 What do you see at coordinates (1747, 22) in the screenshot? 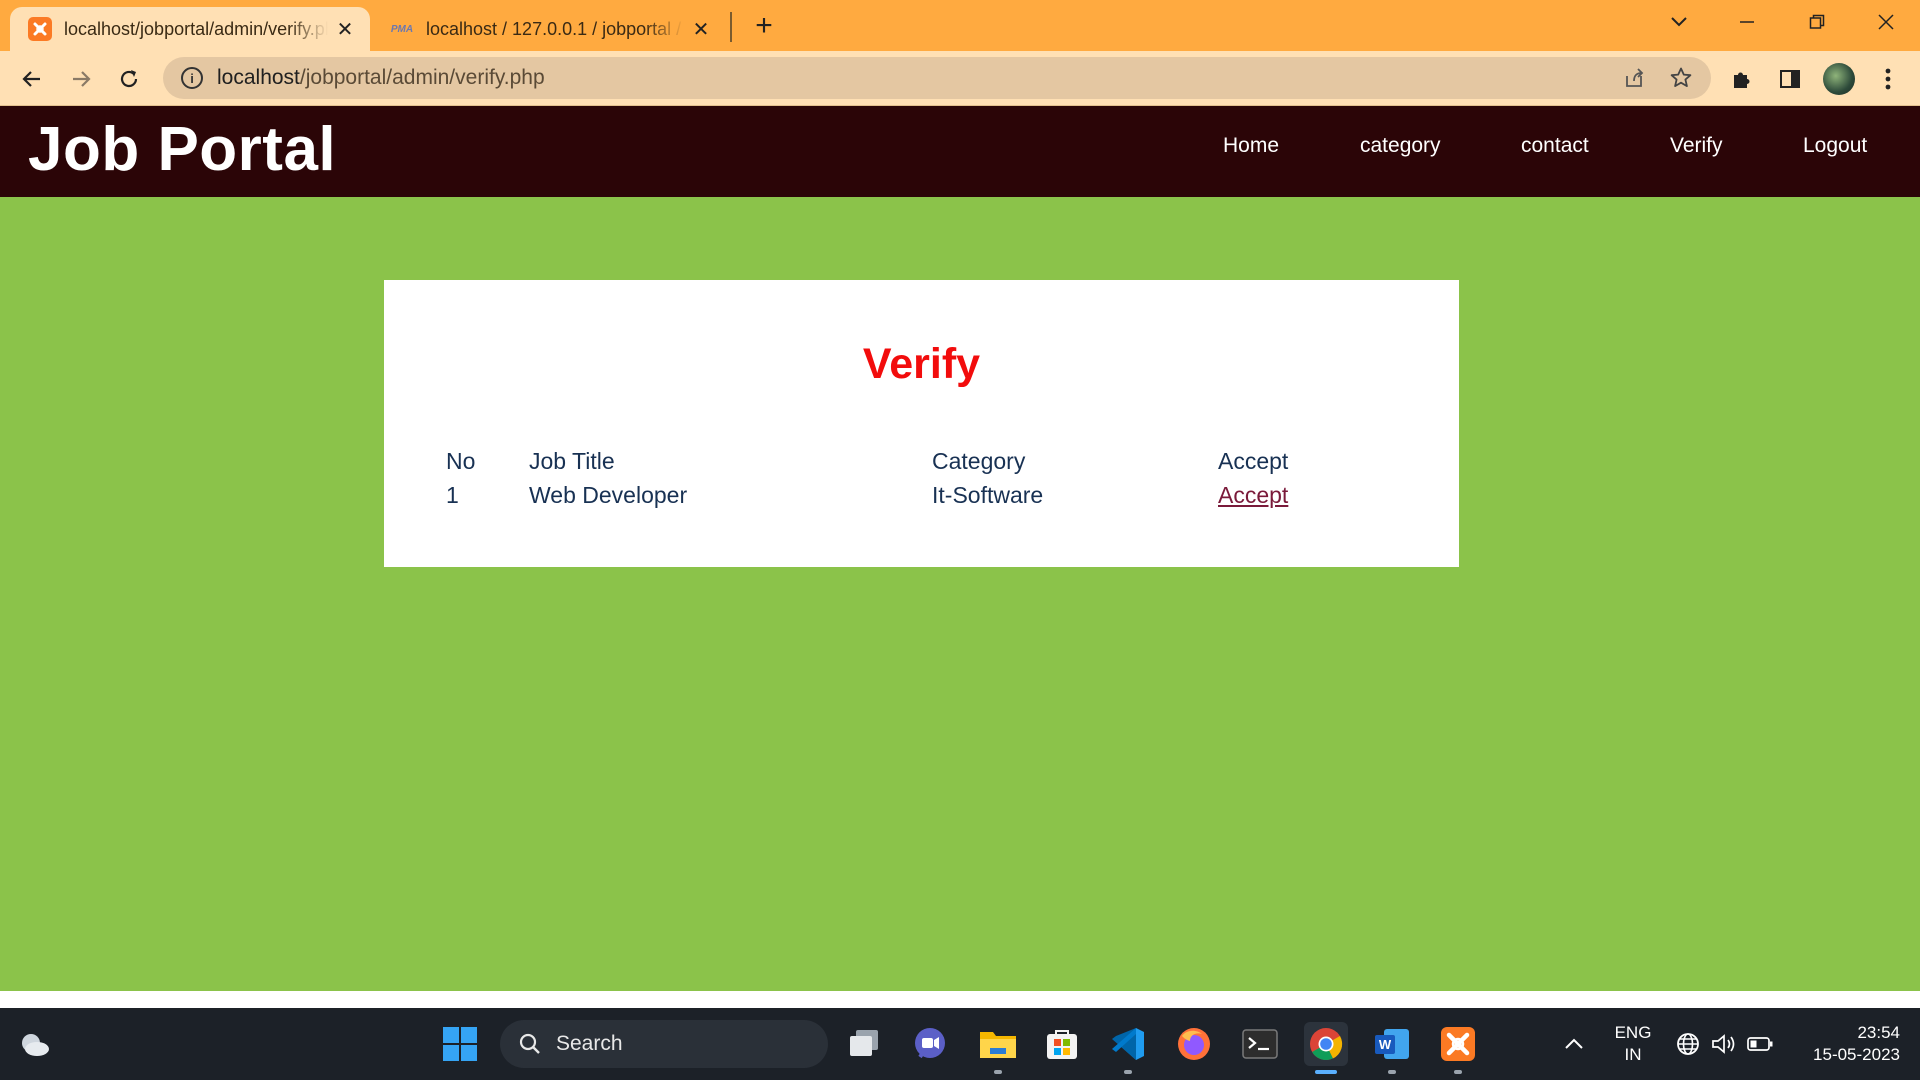
I see `minimize-button` at bounding box center [1747, 22].